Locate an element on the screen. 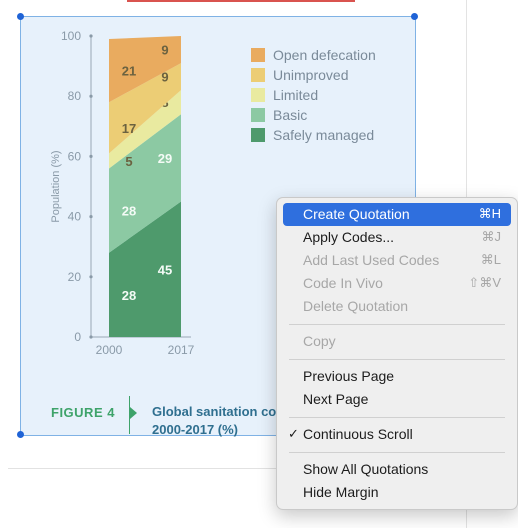 Image resolution: width=518 pixels, height=528 pixels. legend-item-unimproved: Unimproved is located at coordinates (313, 75).